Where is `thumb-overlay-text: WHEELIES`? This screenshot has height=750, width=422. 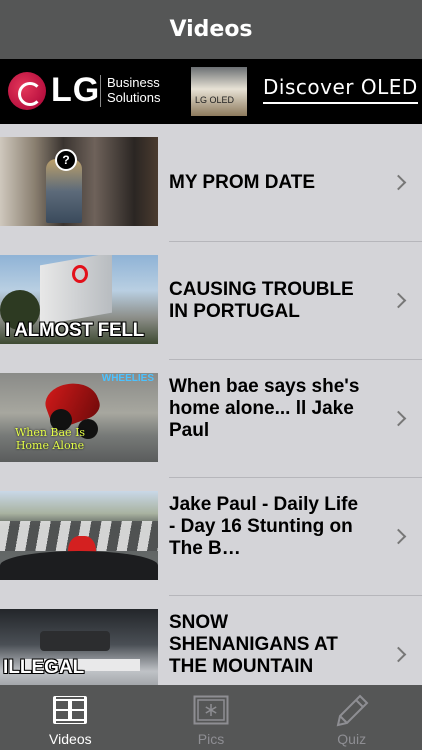
thumb-overlay-text: WHEELIES is located at coordinates (127, 378).